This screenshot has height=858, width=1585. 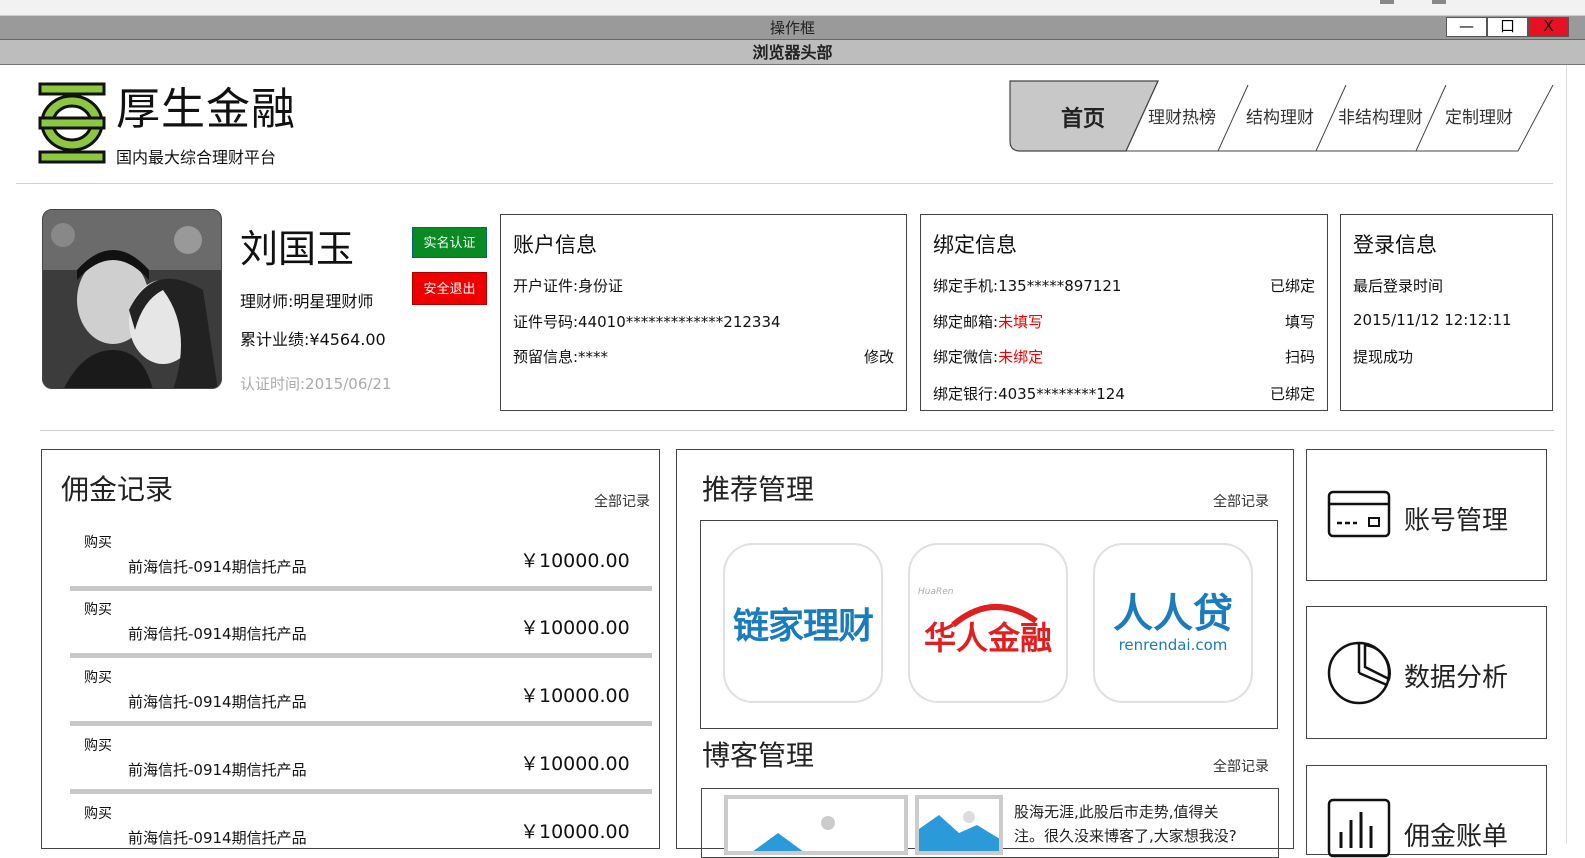 I want to click on account-mgmt-card: 账号管理, so click(x=1426, y=515).